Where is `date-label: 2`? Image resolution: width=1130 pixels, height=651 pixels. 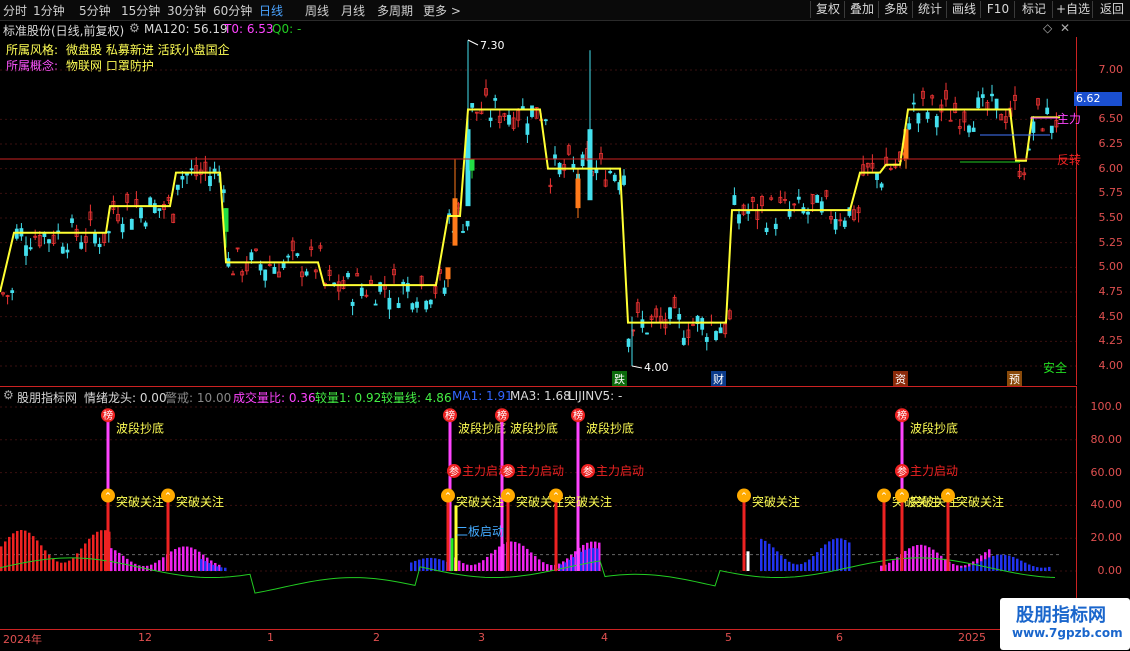
date-label: 2 is located at coordinates (376, 637).